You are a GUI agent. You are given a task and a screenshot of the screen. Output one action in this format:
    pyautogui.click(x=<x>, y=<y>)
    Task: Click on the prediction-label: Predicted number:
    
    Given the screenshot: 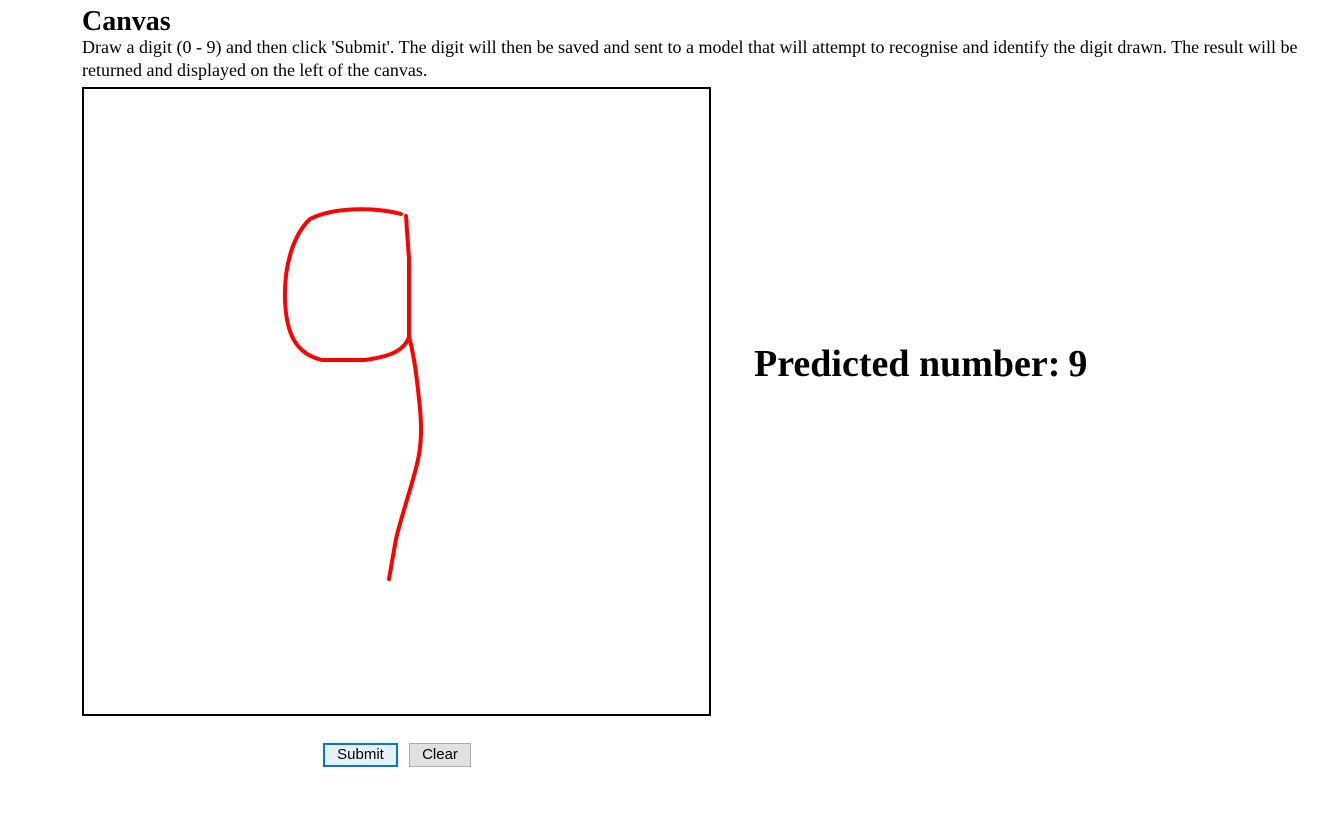 What is the action you would take?
    pyautogui.click(x=907, y=364)
    